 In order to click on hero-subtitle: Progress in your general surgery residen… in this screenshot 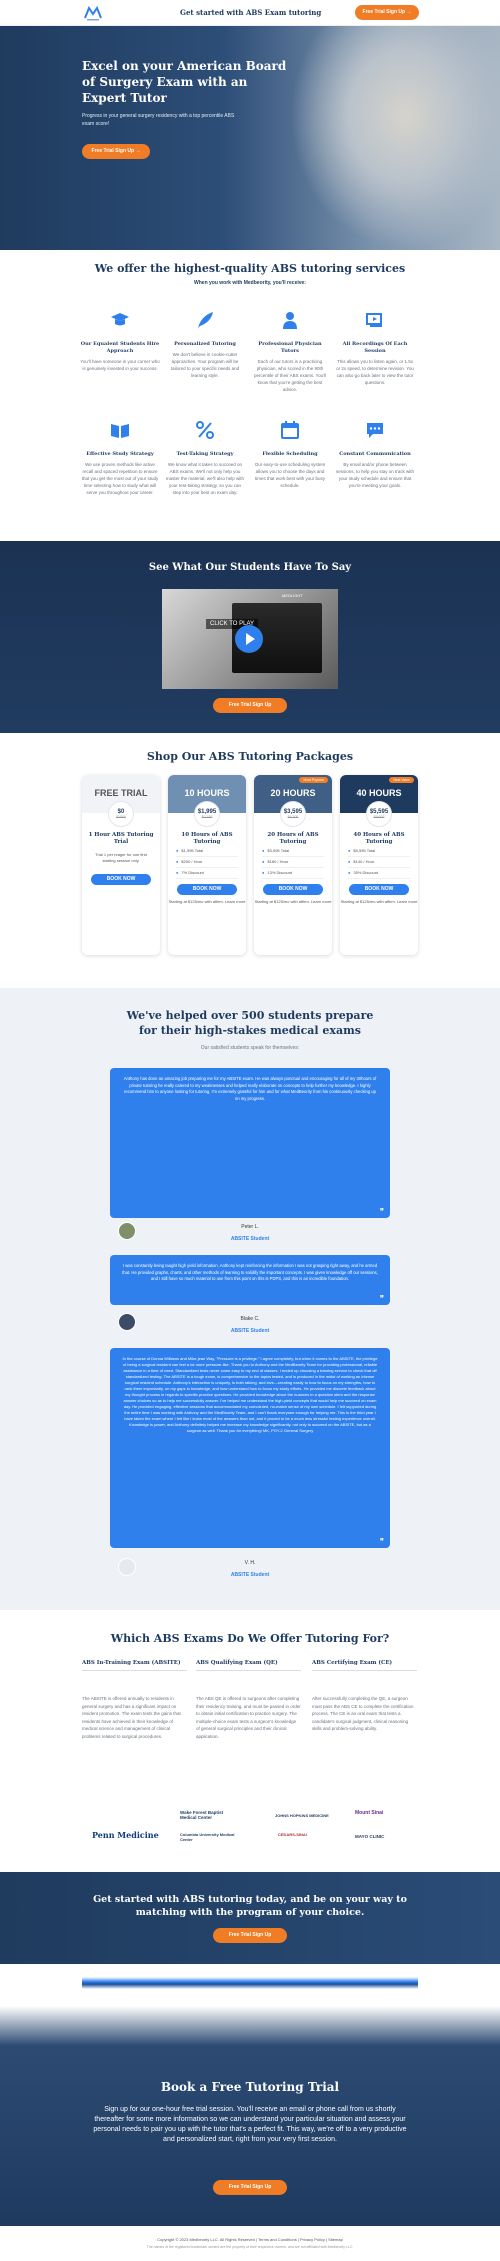, I will do `click(158, 120)`.